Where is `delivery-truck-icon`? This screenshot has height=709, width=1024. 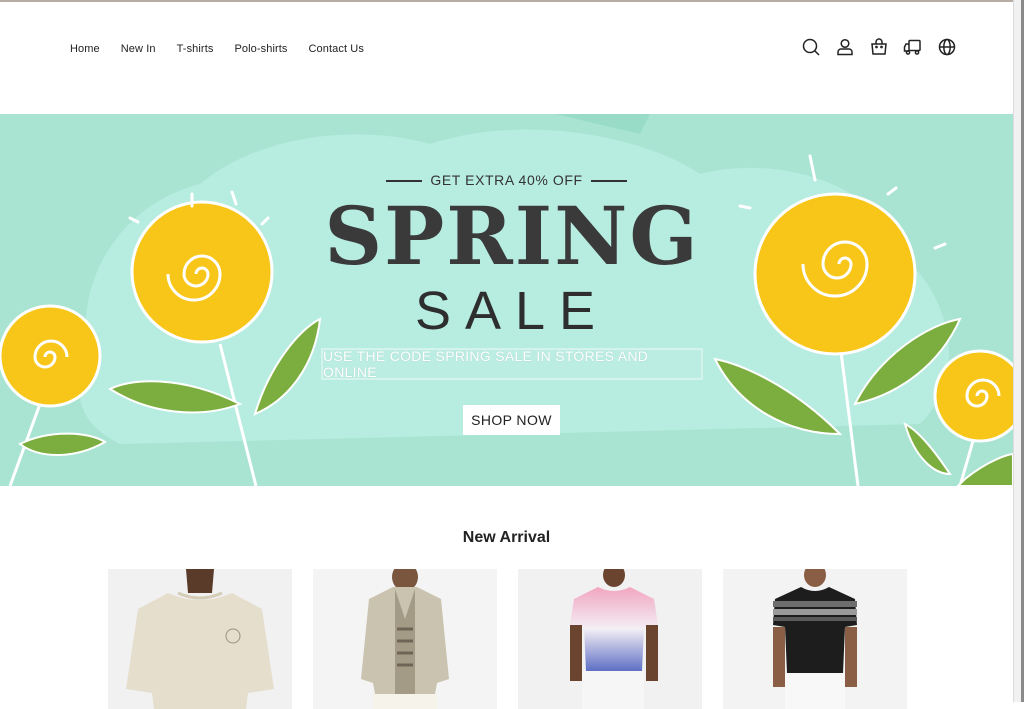 delivery-truck-icon is located at coordinates (913, 47).